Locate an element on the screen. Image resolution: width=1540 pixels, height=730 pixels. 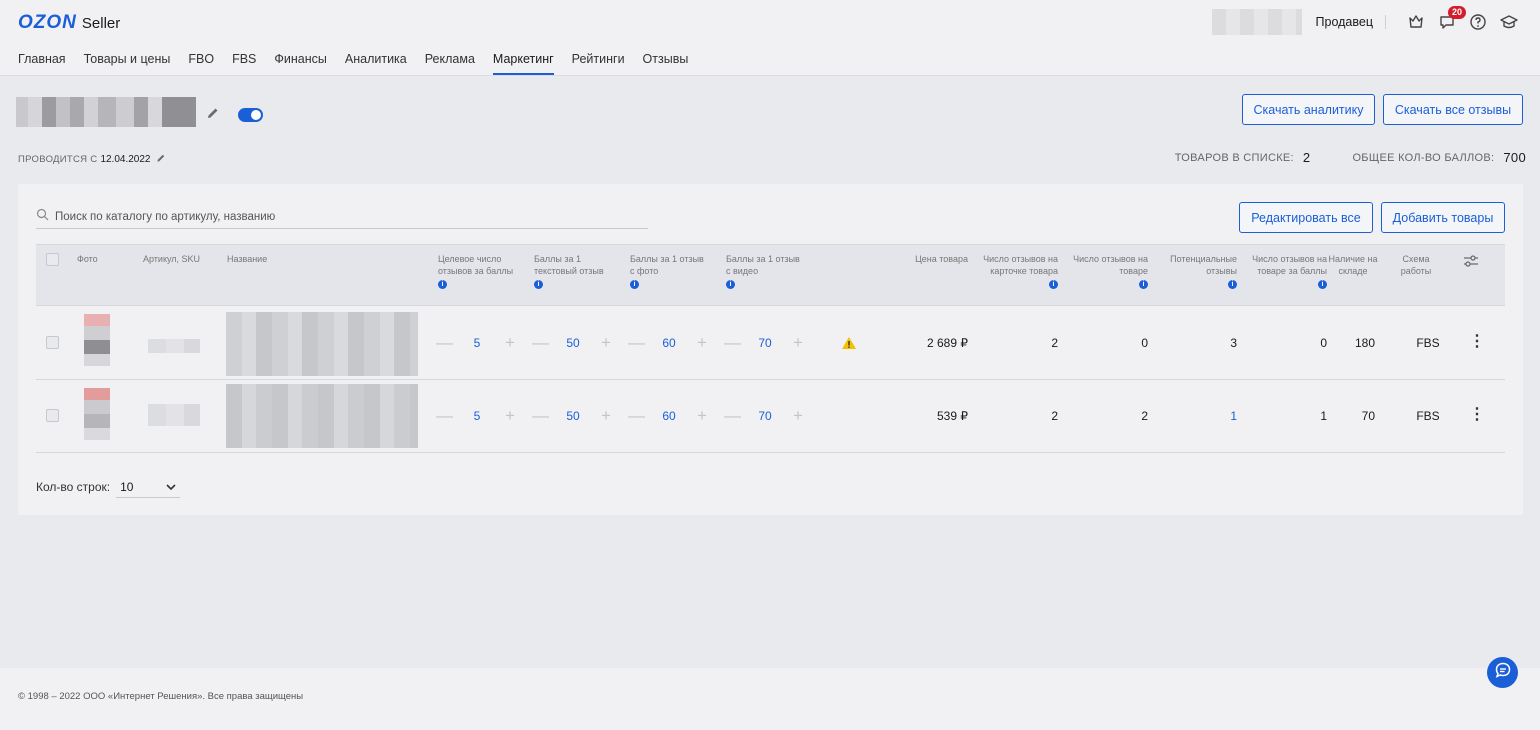
download-analytics-button: Скачать аналитику is located at coordinates (1308, 109).